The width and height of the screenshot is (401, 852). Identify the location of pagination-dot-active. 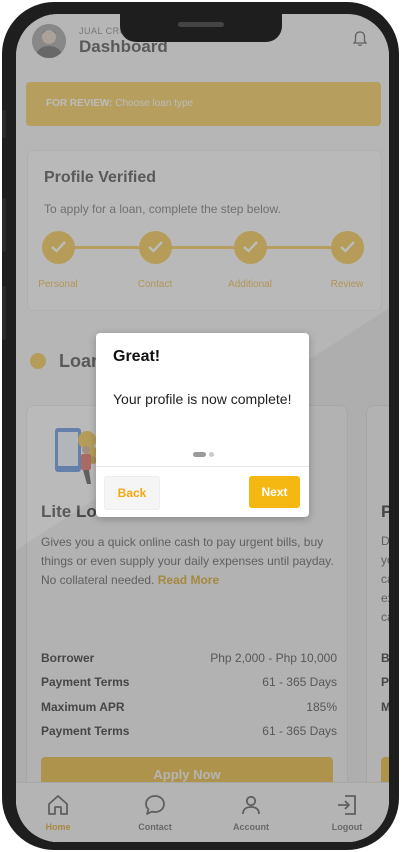
(199, 455).